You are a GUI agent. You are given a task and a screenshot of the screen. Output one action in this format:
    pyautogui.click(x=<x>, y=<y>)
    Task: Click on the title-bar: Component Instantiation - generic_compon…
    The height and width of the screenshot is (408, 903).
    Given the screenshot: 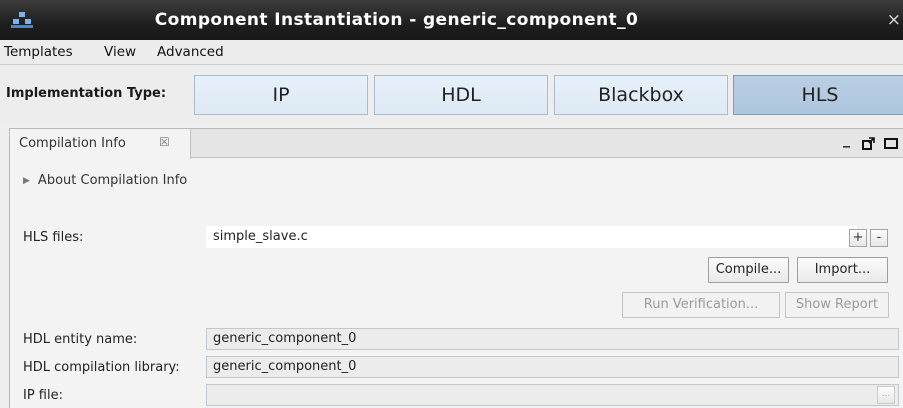 What is the action you would take?
    pyautogui.click(x=451, y=20)
    